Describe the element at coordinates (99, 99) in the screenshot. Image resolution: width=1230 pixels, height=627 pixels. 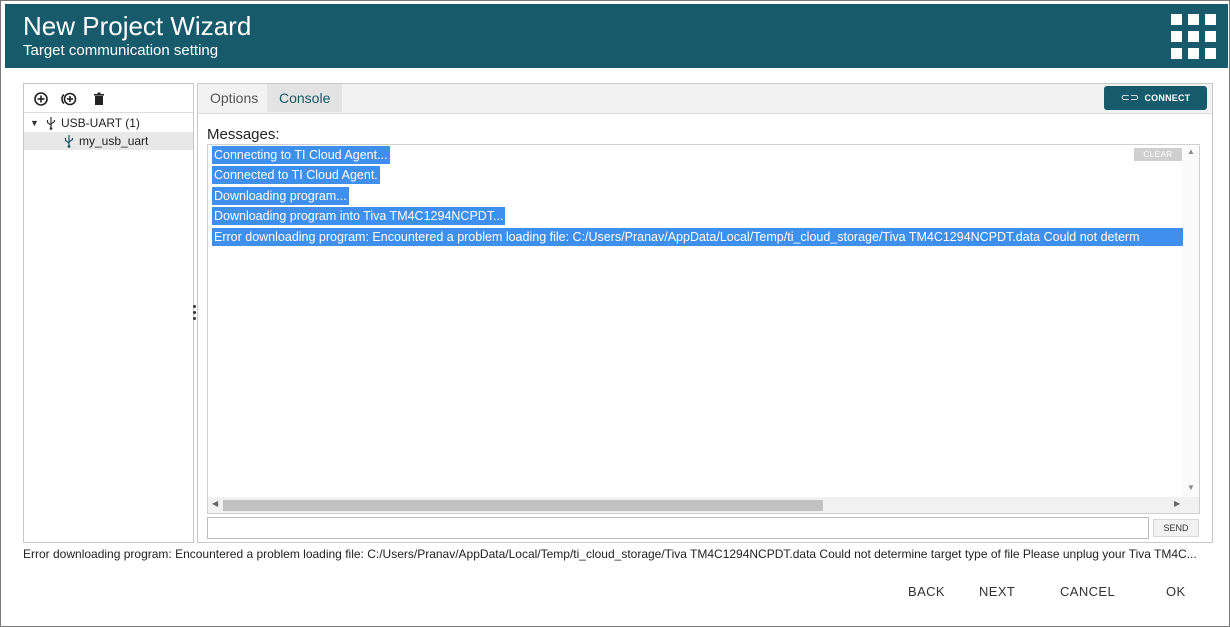
I see `trash-icon` at that location.